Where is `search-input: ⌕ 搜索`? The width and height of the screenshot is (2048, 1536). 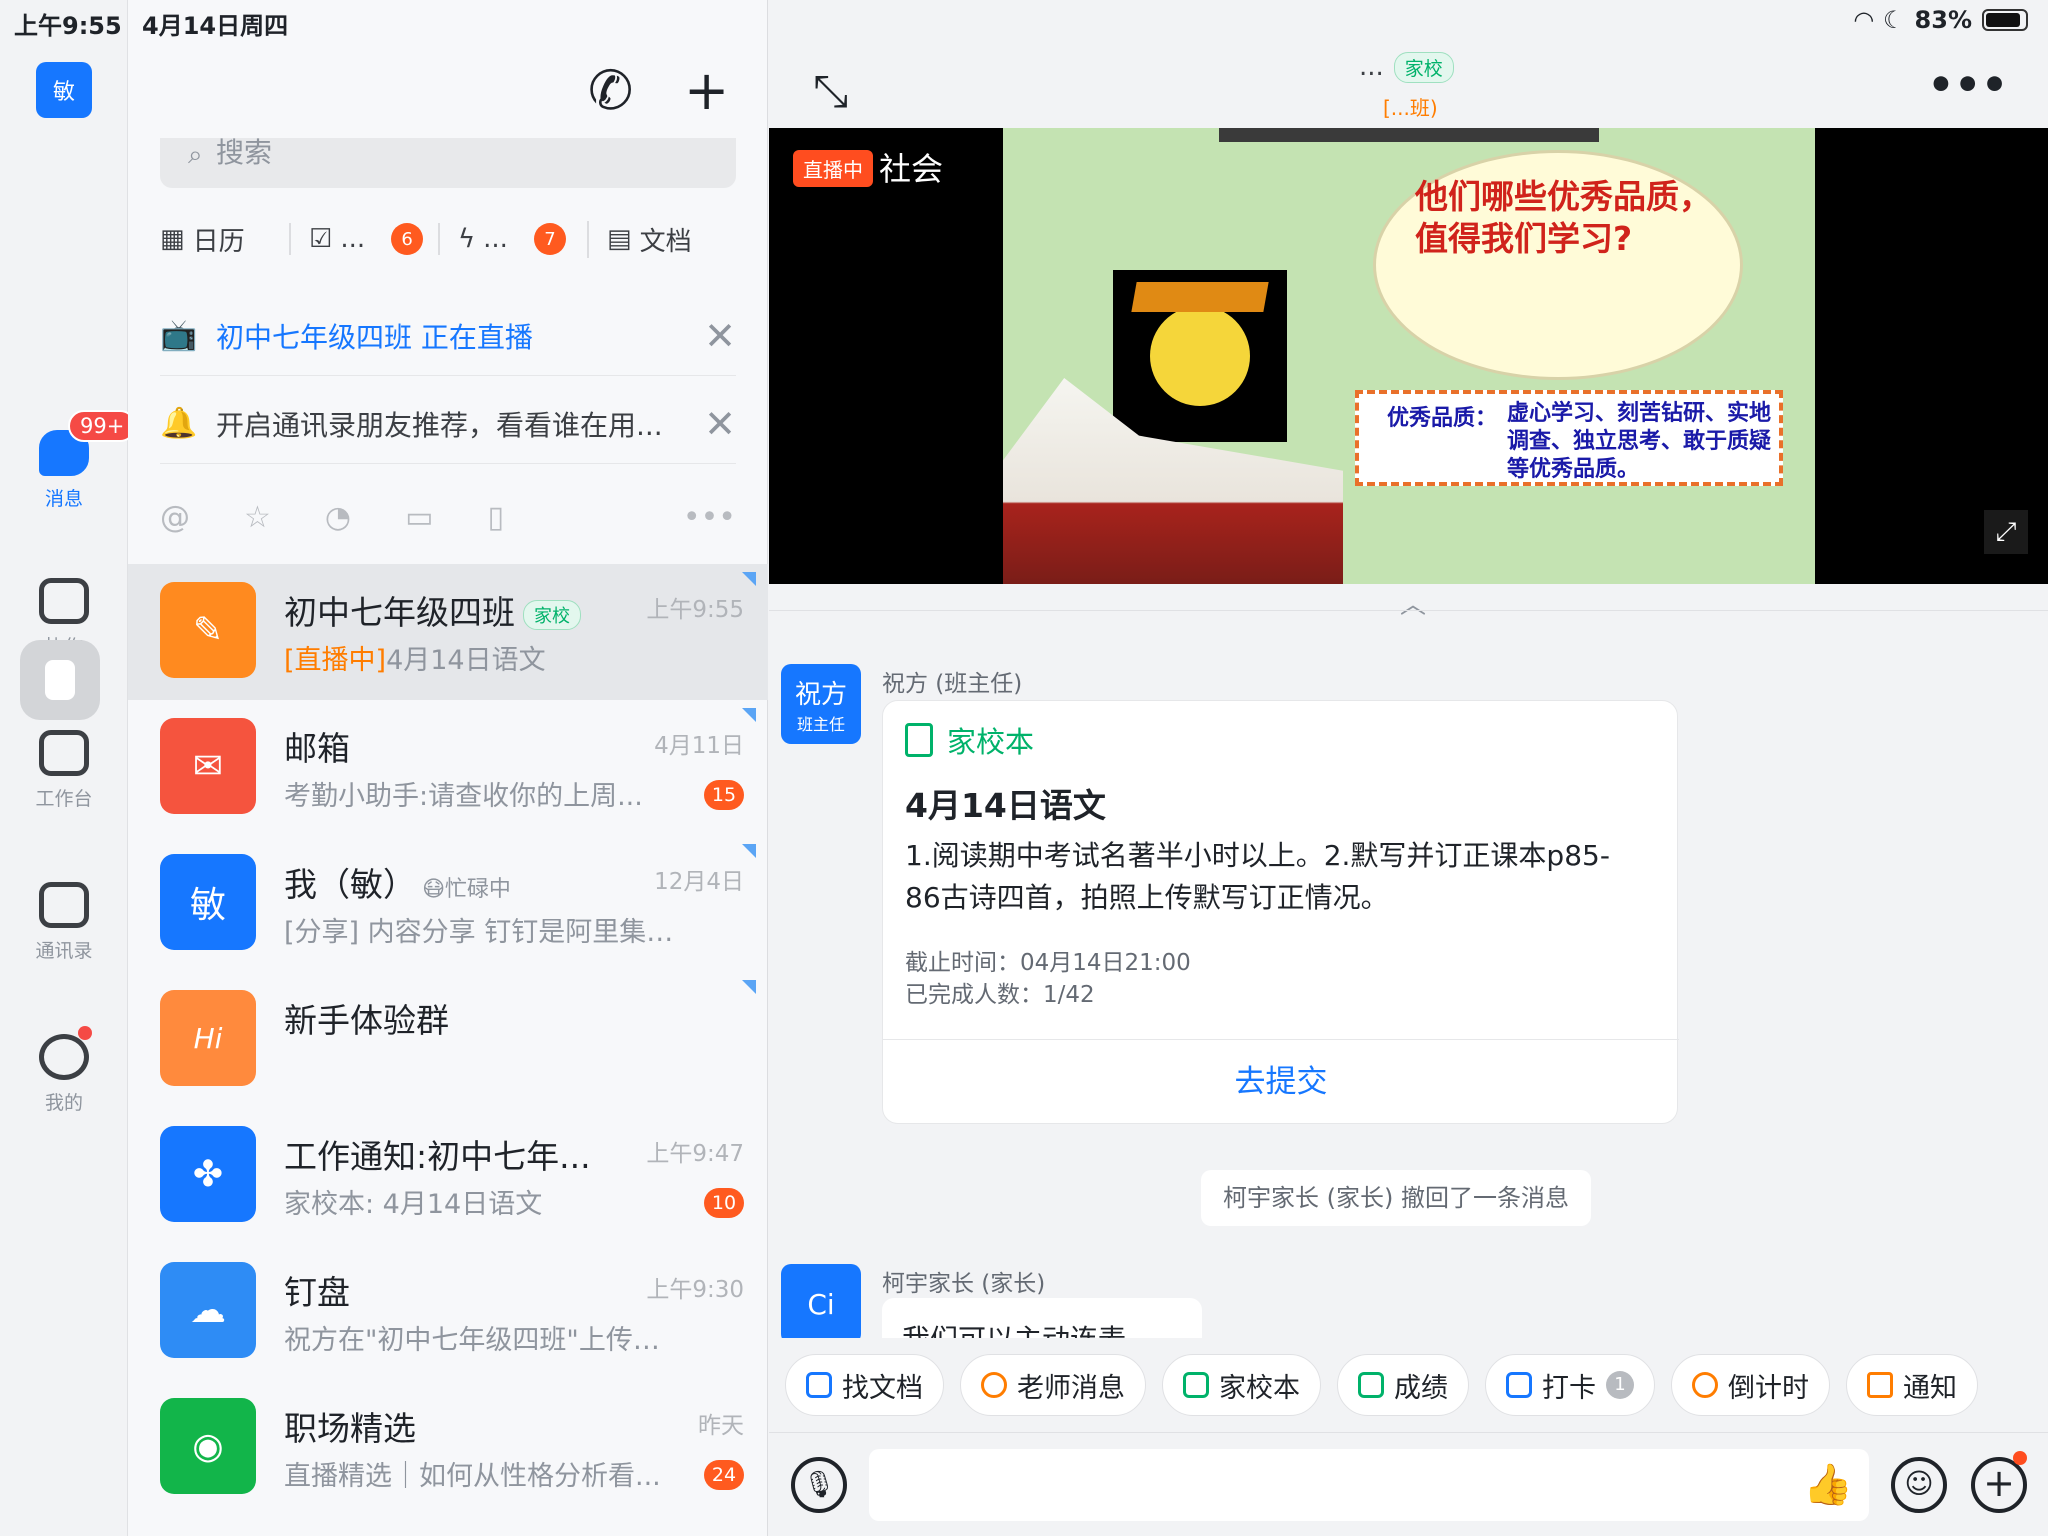
search-input: ⌕ 搜索 is located at coordinates (448, 163).